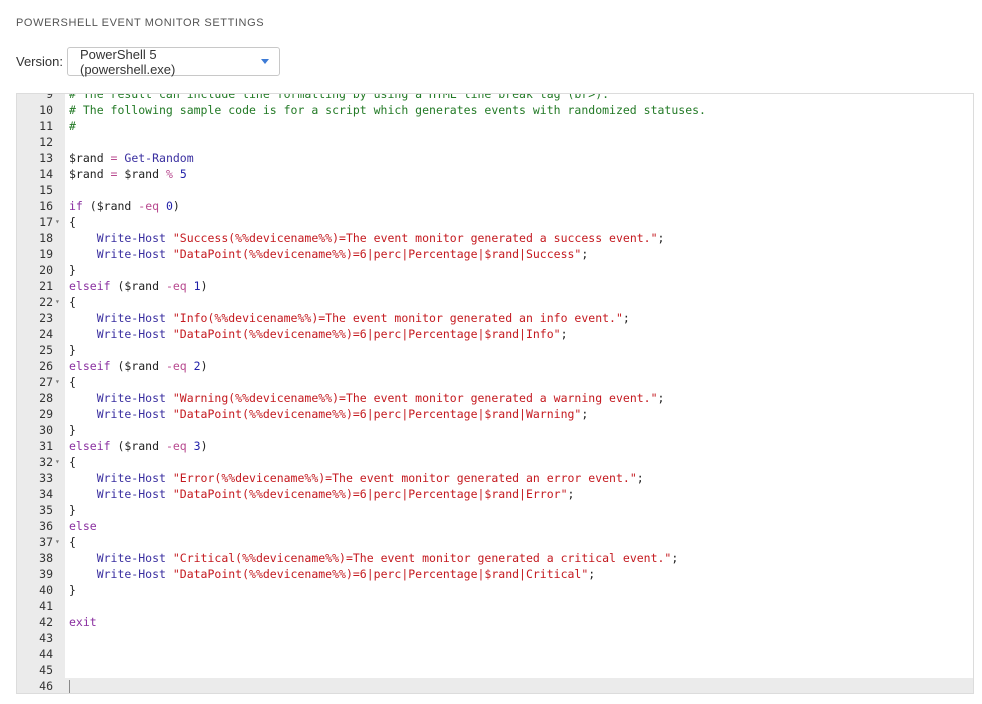 Image resolution: width=982 pixels, height=704 pixels. Describe the element at coordinates (495, 638) in the screenshot. I see `code-line: 43` at that location.